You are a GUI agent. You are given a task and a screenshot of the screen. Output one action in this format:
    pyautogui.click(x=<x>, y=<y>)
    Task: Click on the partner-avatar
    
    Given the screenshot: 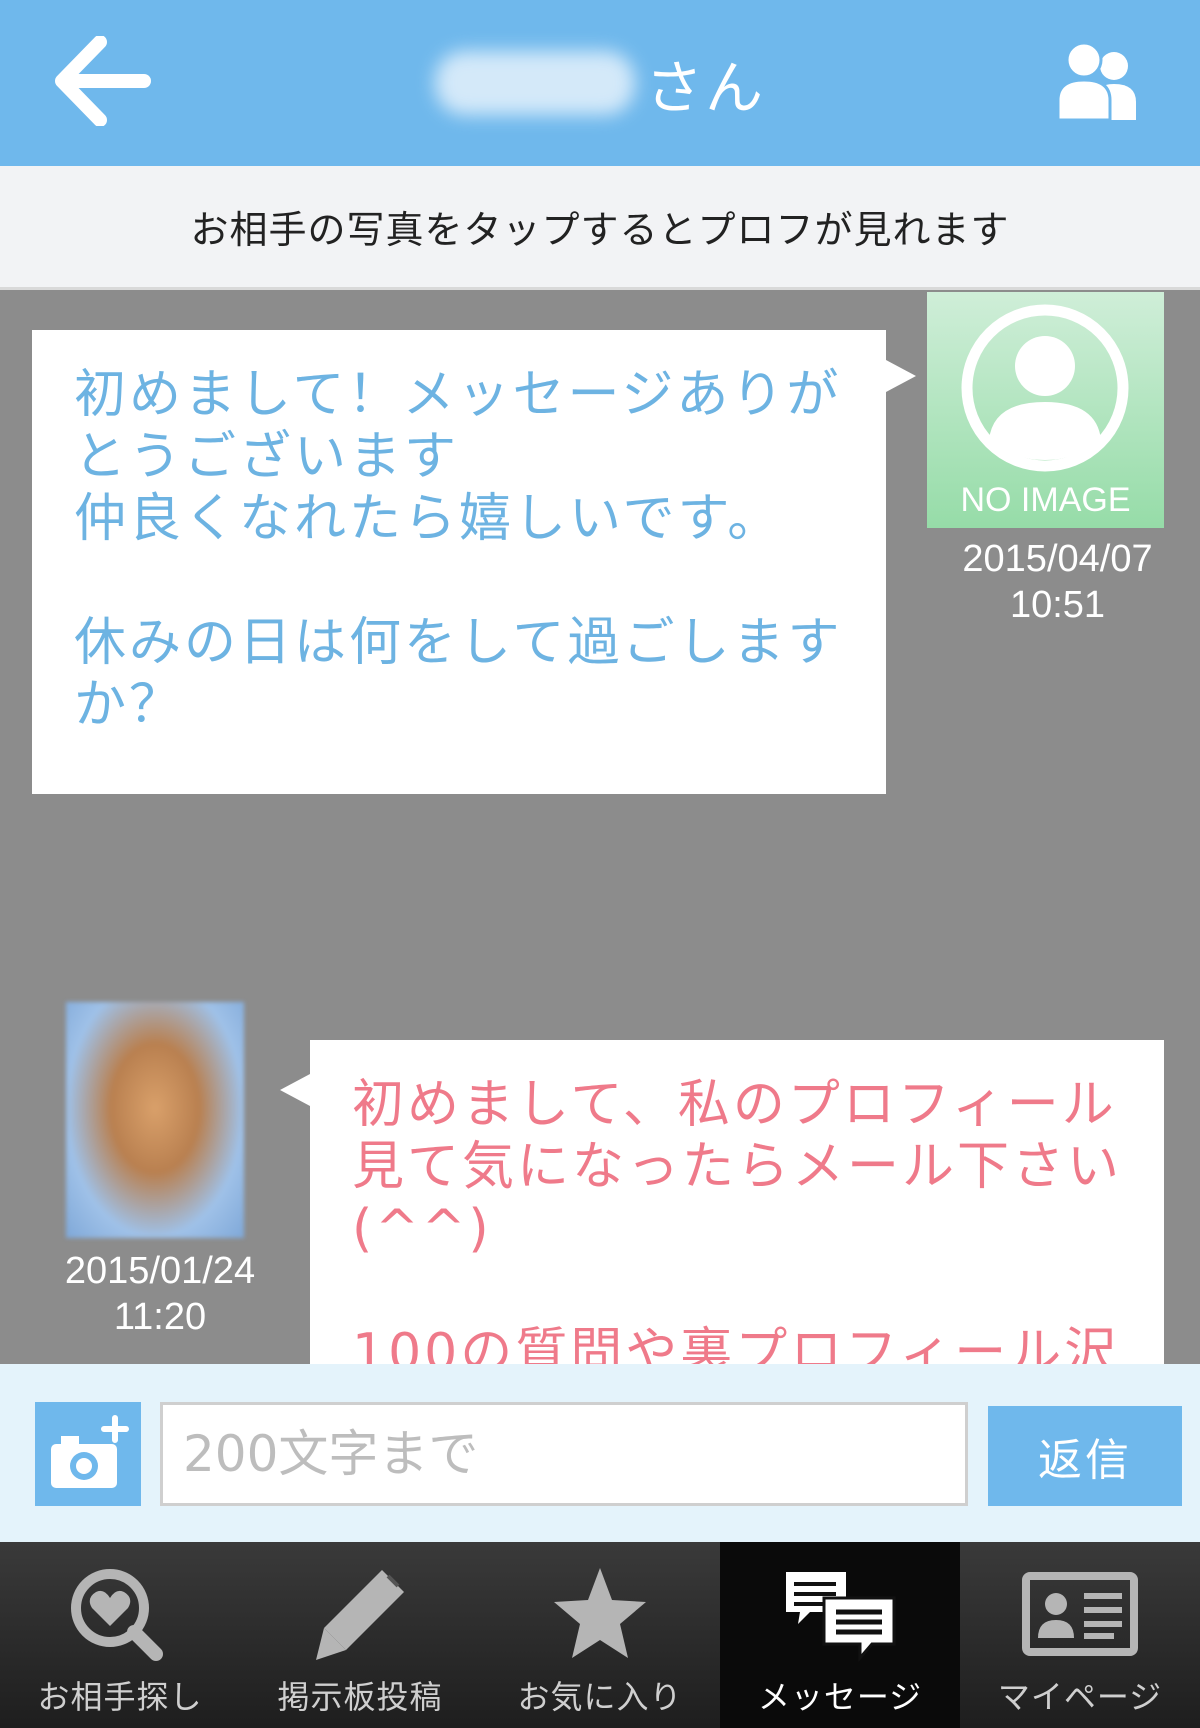 What is the action you would take?
    pyautogui.click(x=155, y=1120)
    